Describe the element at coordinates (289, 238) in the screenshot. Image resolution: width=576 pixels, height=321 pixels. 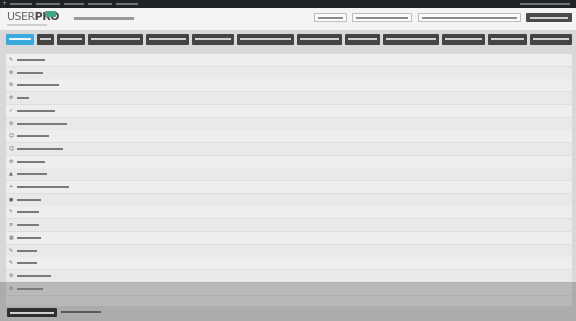
I see `settings-row: ▦` at that location.